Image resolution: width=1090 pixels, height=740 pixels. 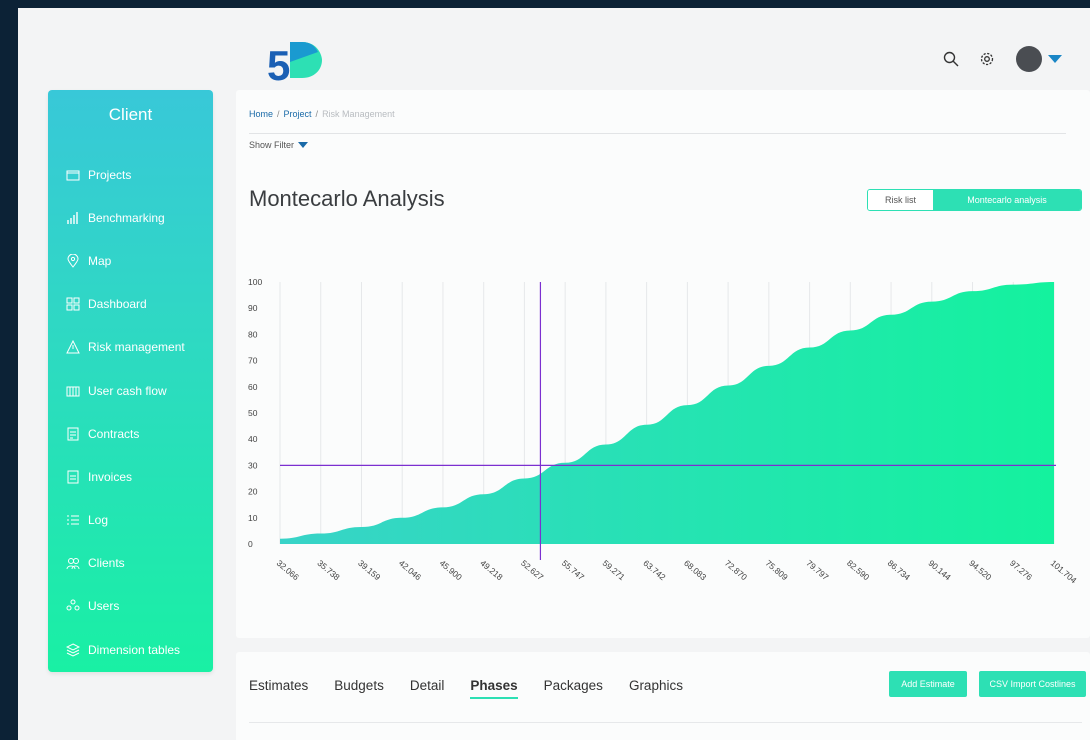 I want to click on gear-icon, so click(x=987, y=59).